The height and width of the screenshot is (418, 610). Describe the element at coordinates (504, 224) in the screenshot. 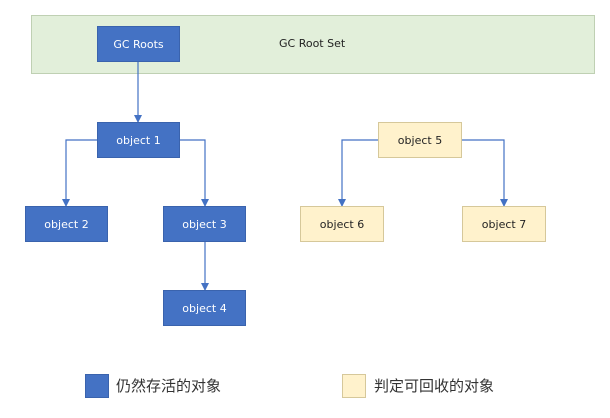

I see `node-object-7: object 7` at that location.